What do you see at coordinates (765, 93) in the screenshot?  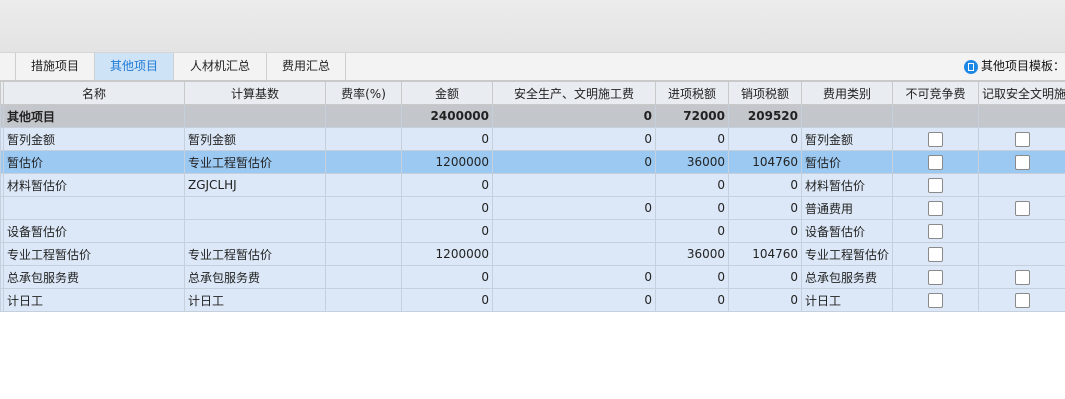 I see `column-header-output-tax: 销项税额` at bounding box center [765, 93].